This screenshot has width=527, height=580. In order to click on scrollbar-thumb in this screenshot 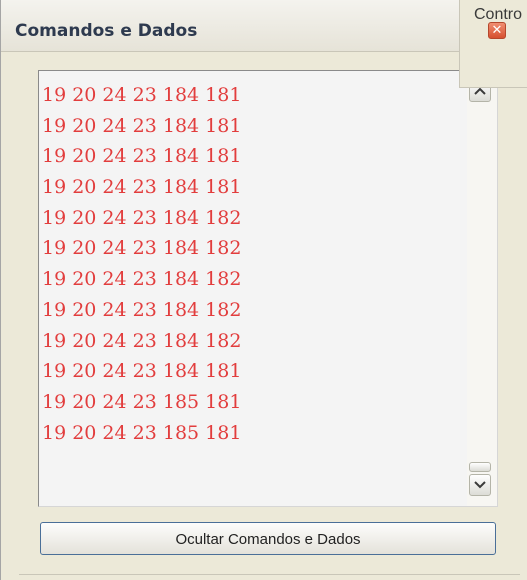, I will do `click(480, 467)`.